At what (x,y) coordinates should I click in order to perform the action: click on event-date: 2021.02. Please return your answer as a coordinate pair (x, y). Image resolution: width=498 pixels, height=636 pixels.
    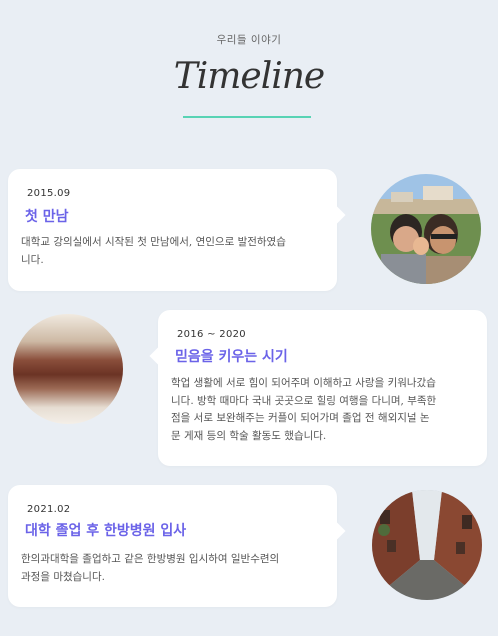
    Looking at the image, I should click on (49, 509).